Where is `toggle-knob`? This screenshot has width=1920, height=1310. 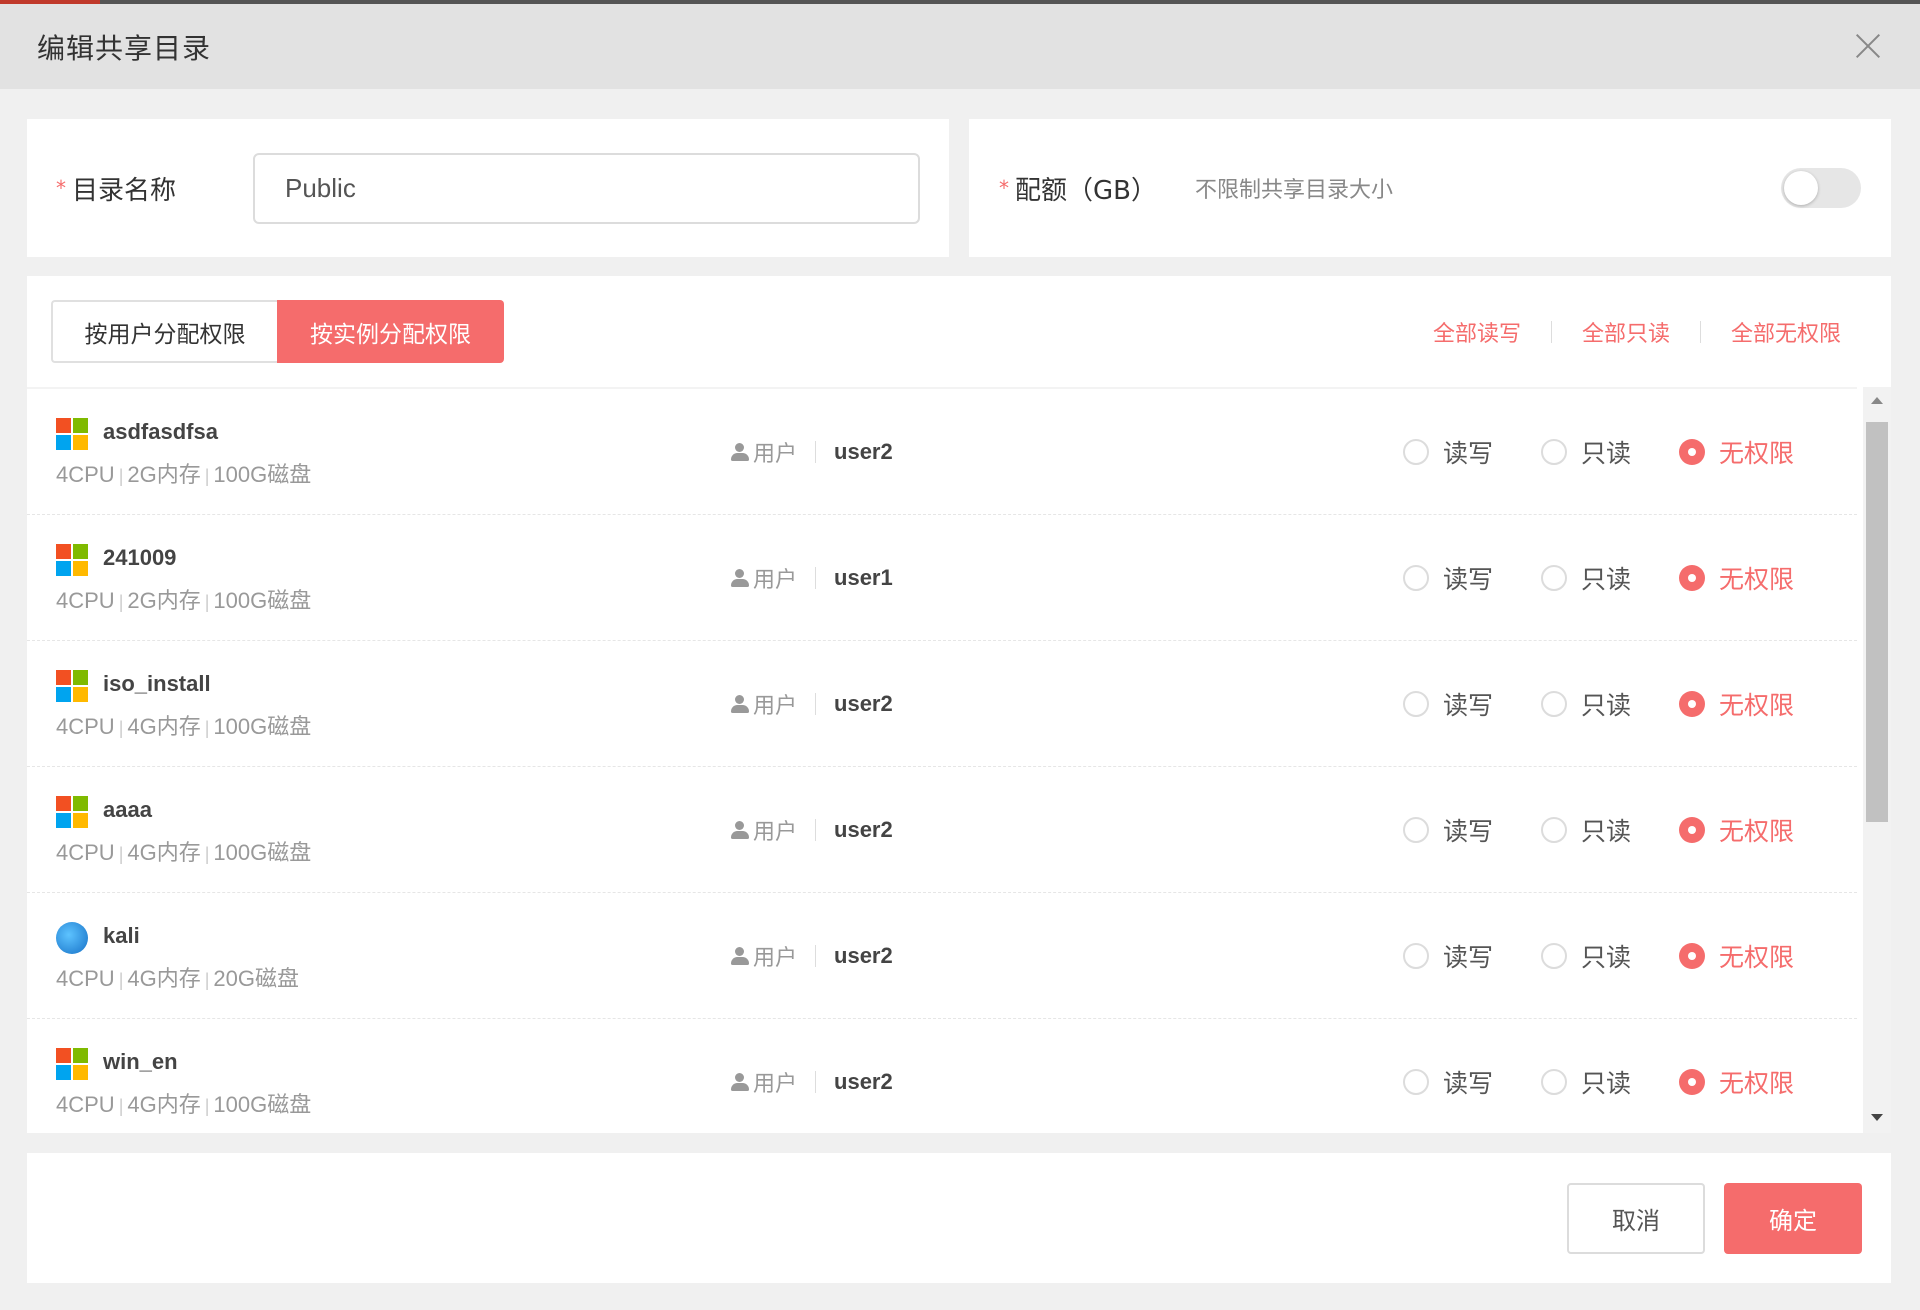 toggle-knob is located at coordinates (1801, 188).